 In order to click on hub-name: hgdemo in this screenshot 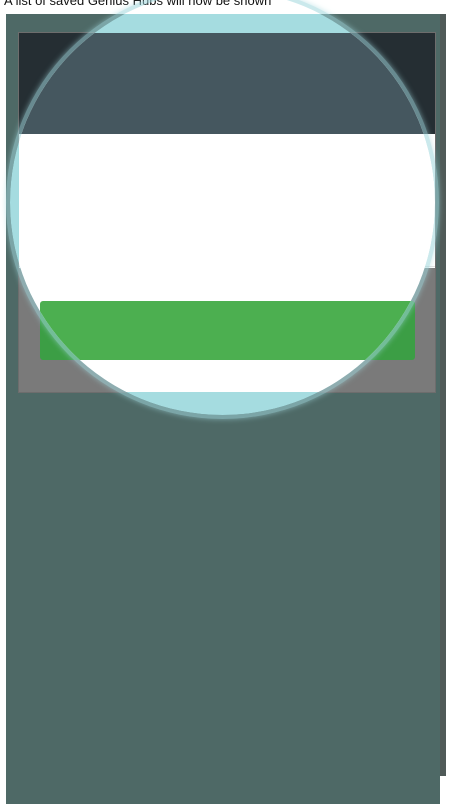, I will do `click(69, 233)`.